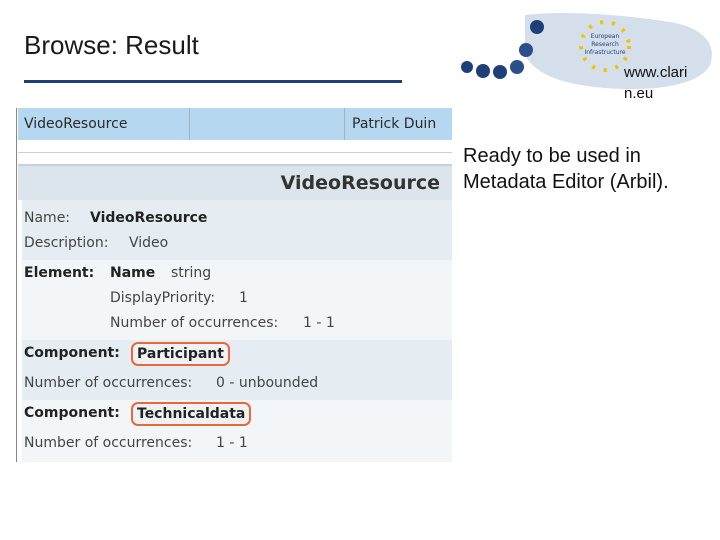 The image size is (720, 540). Describe the element at coordinates (111, 45) in the screenshot. I see `slide-title: Browse: Result` at that location.